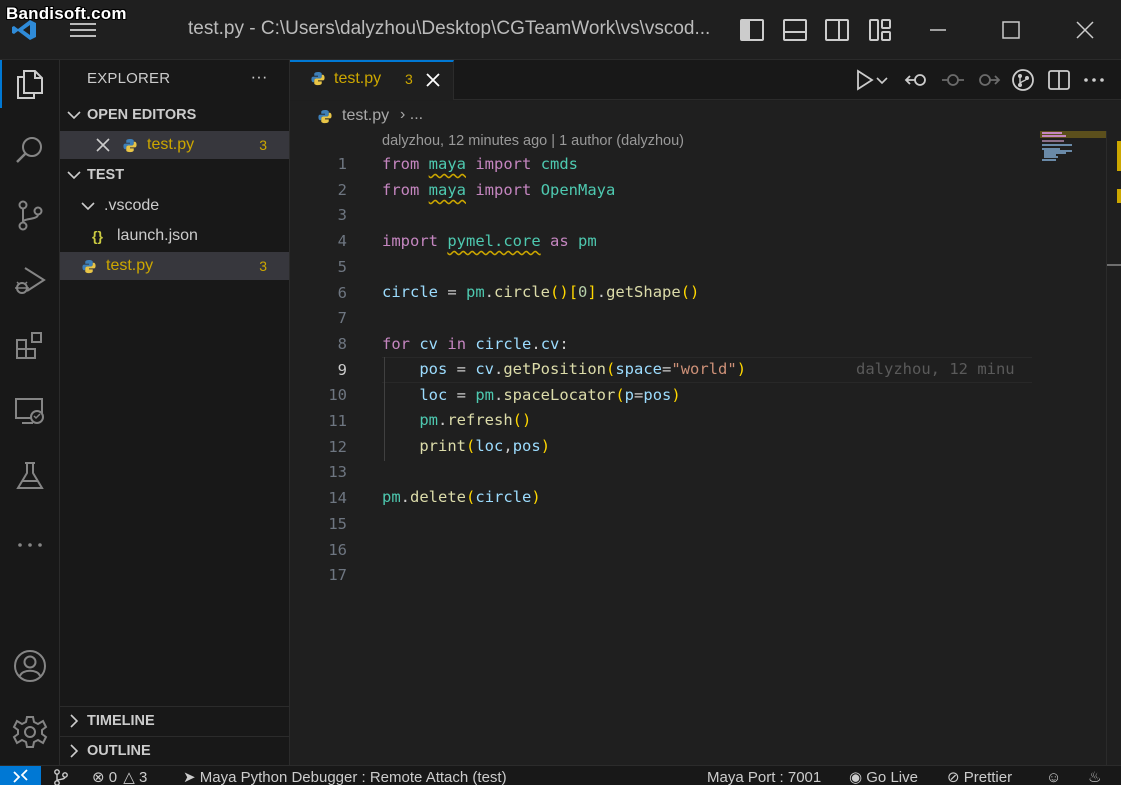  What do you see at coordinates (121, 721) in the screenshot?
I see `timeline-label: TIMELINE` at bounding box center [121, 721].